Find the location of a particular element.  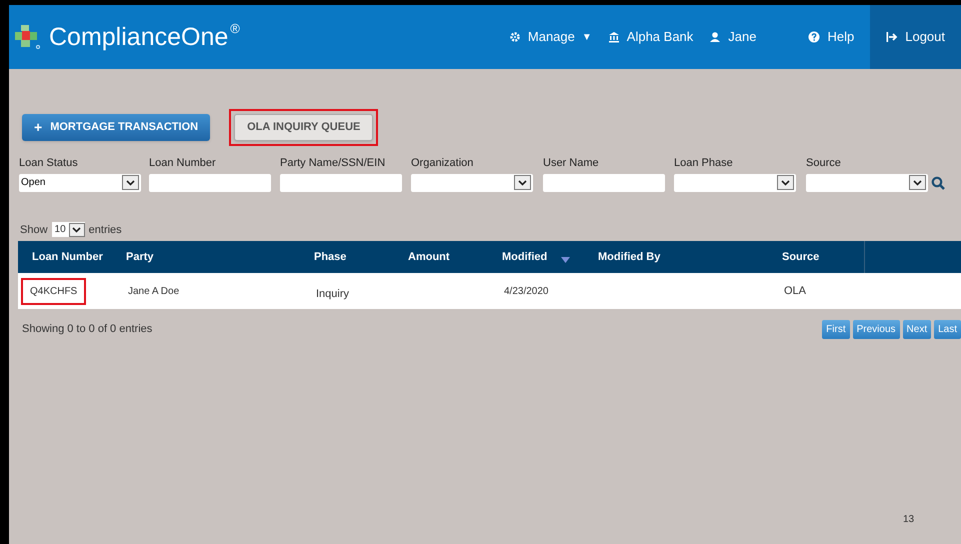

logo-icon is located at coordinates (27, 37).